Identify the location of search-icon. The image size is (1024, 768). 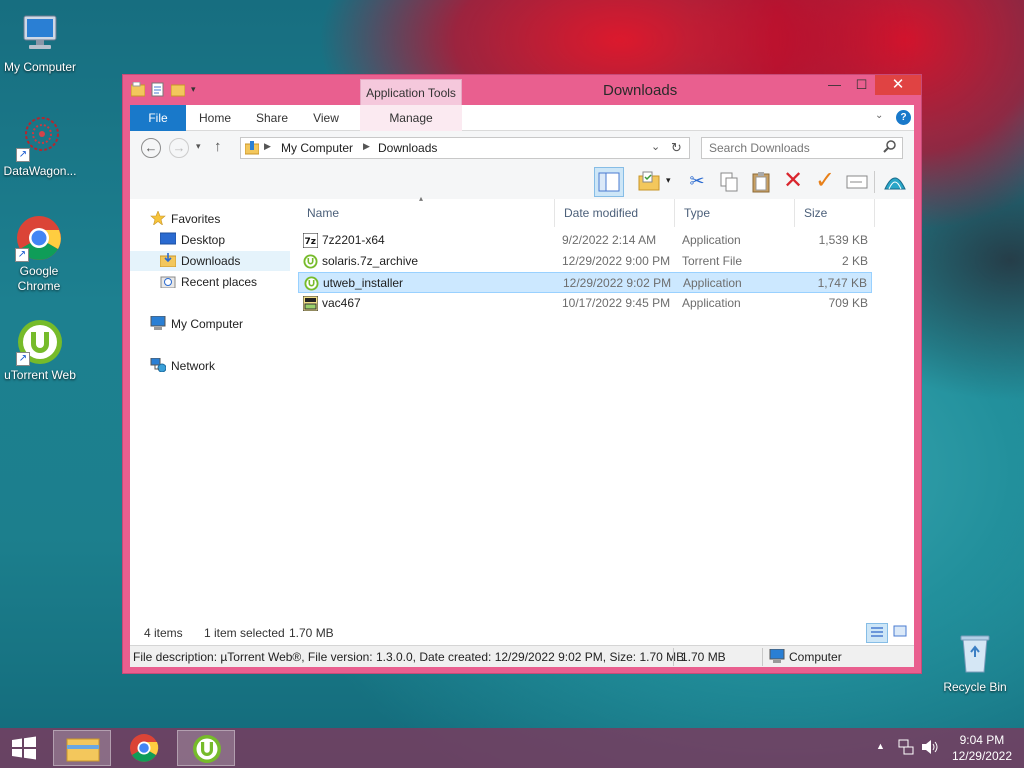
(889, 148).